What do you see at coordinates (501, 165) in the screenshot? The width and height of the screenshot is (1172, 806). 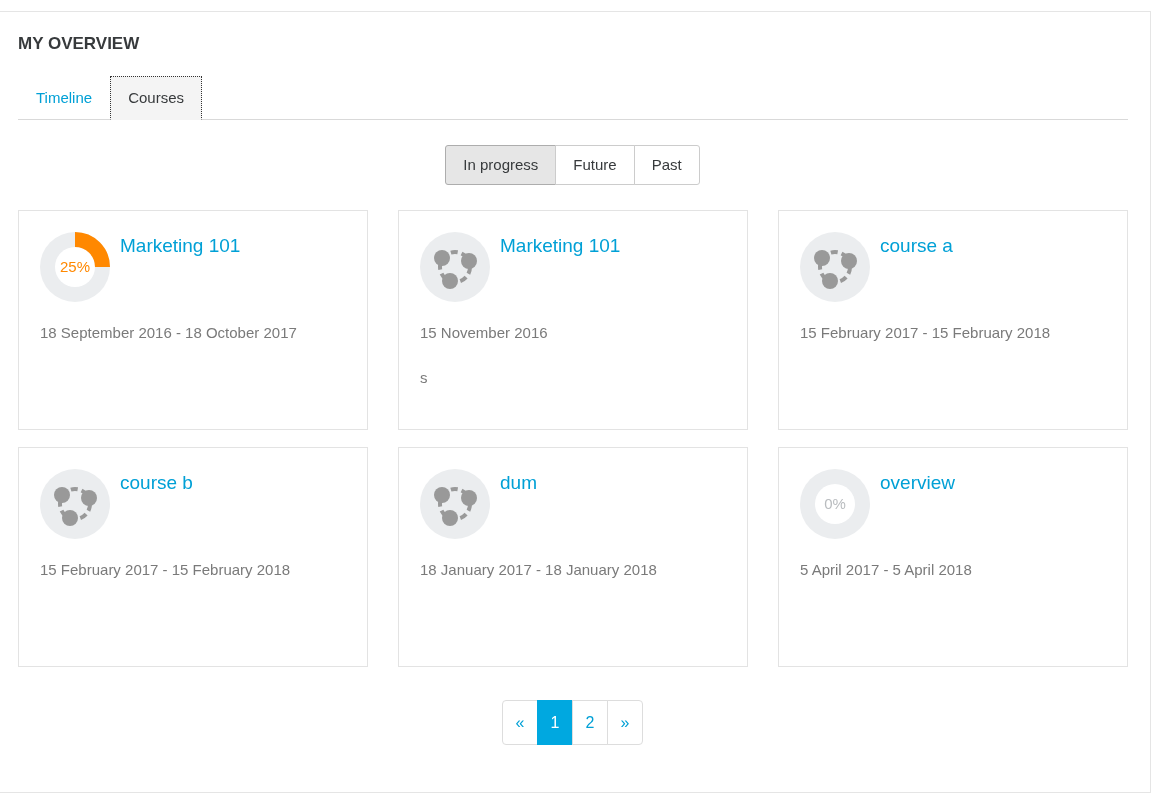 I see `filter-button: In progress` at bounding box center [501, 165].